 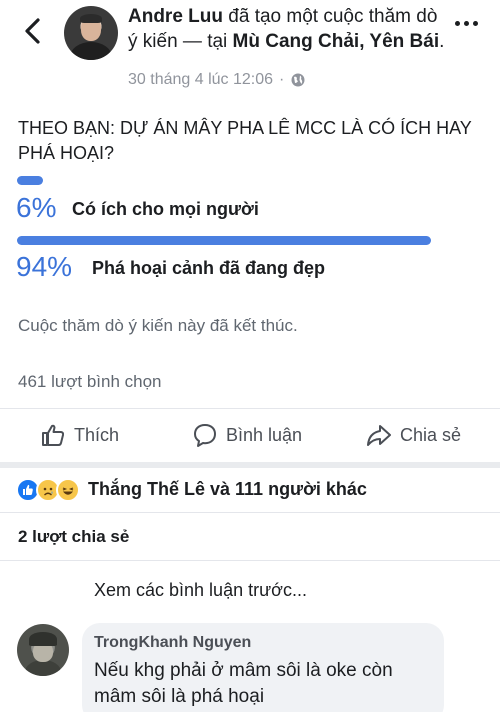 What do you see at coordinates (53, 435) in the screenshot?
I see `thumbs-up-icon` at bounding box center [53, 435].